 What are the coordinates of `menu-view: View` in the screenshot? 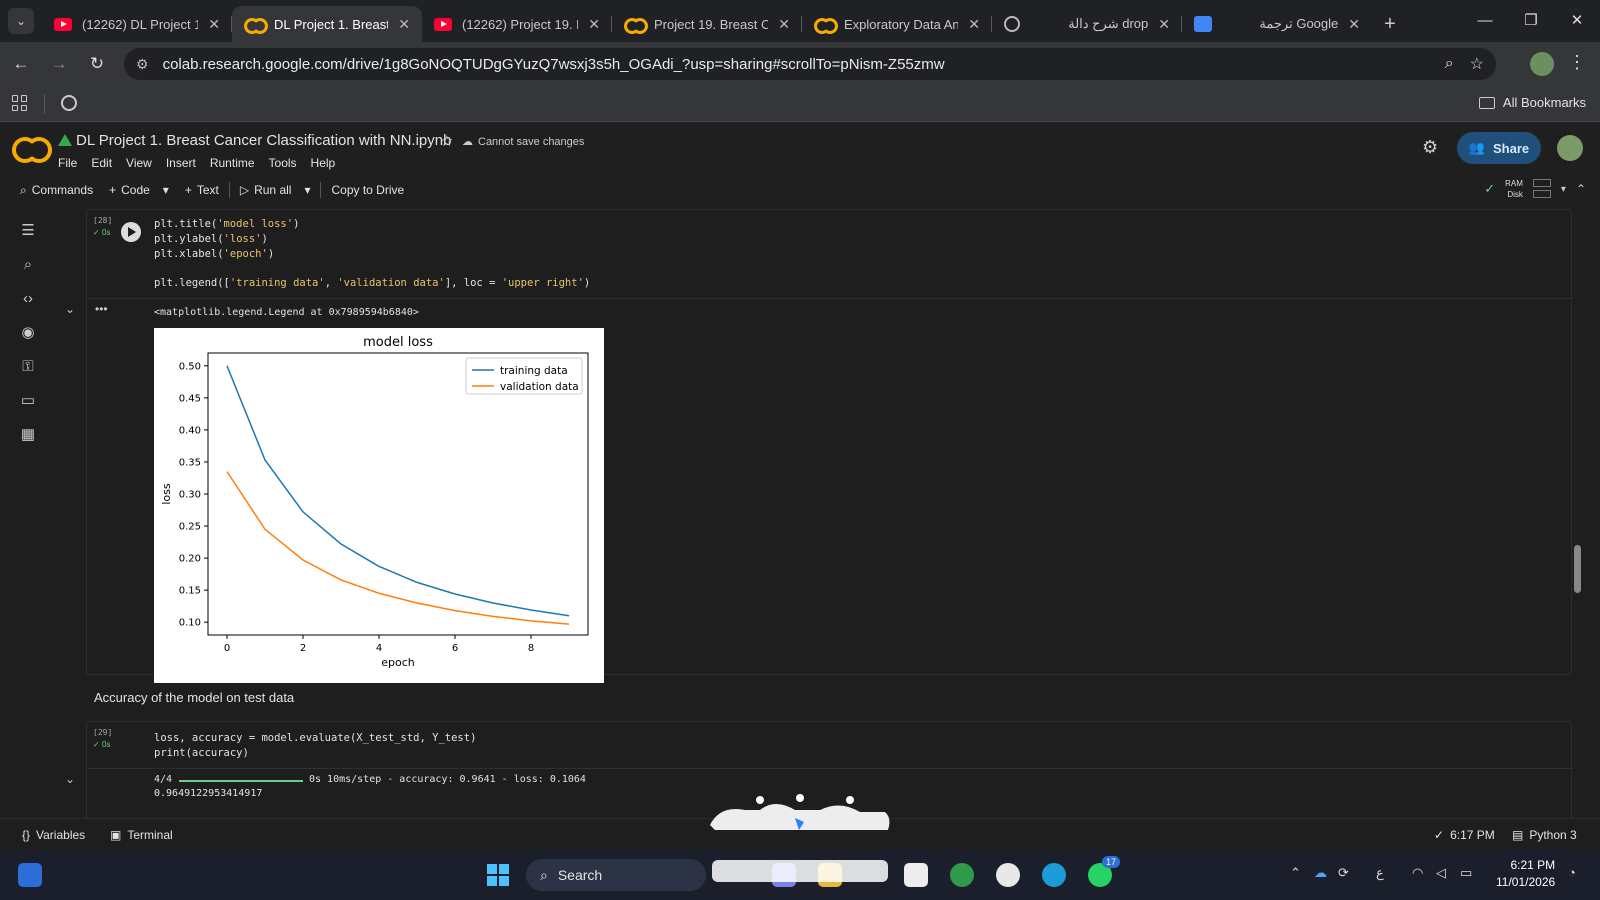 It's located at (139, 163).